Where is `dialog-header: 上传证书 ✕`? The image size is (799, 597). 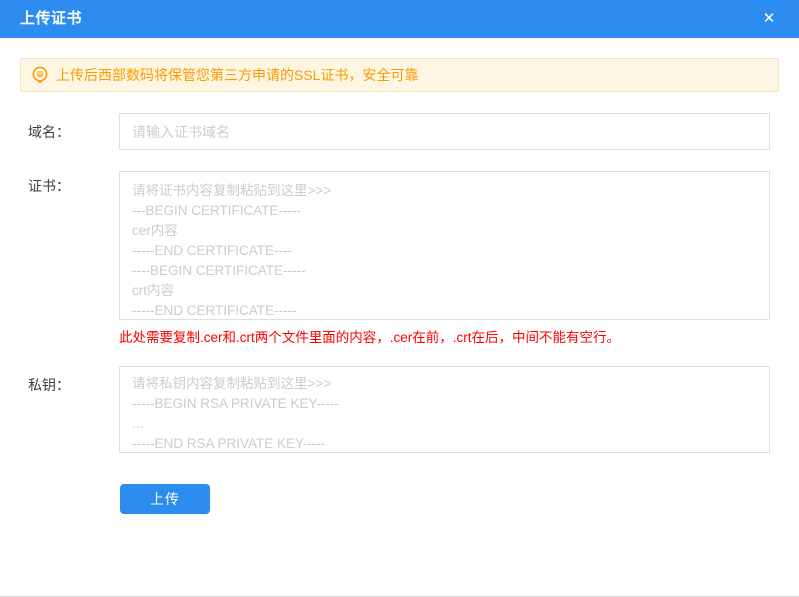
dialog-header: 上传证书 ✕ is located at coordinates (399, 19).